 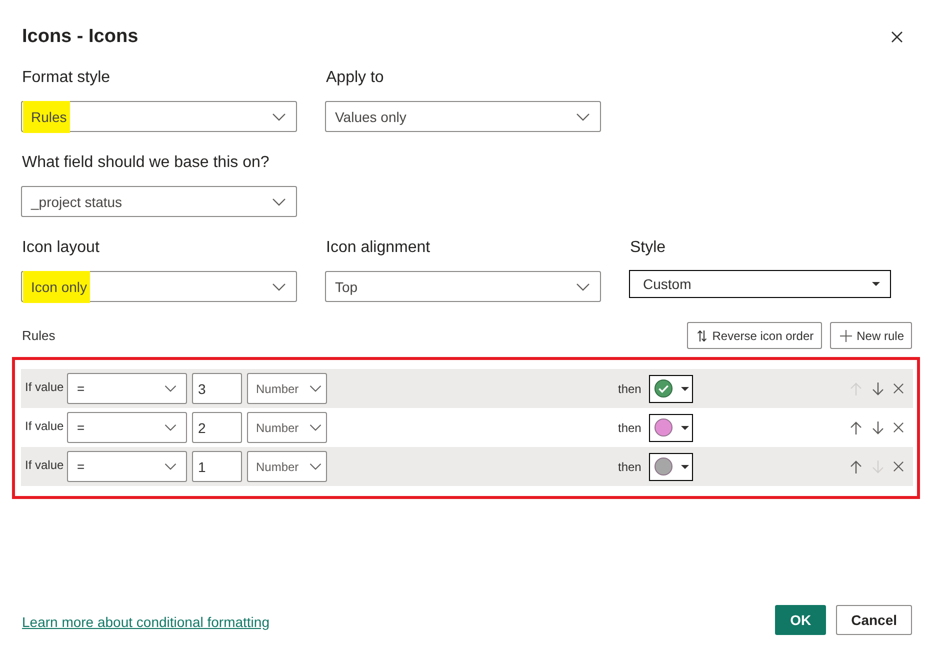 I want to click on field-label: Icon layout, so click(x=61, y=248).